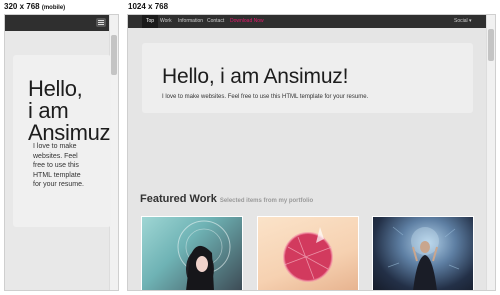 The height and width of the screenshot is (295, 500). I want to click on nav-item-download-now: Download Now, so click(247, 21).